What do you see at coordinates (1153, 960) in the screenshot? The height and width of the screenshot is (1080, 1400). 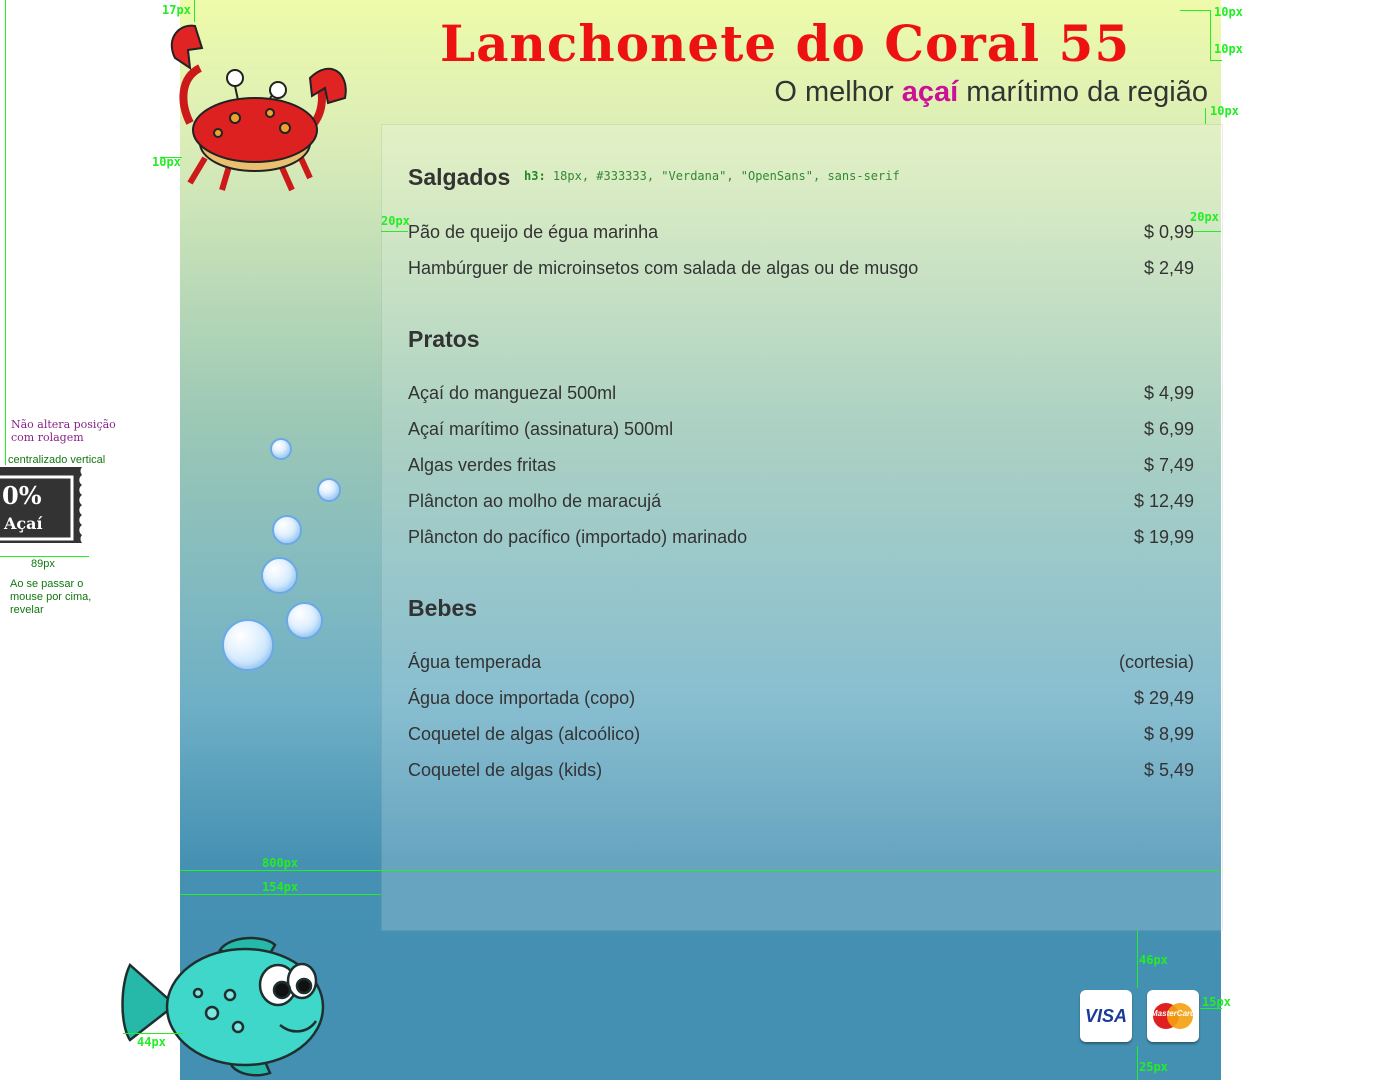 I see `measure-46: 46px` at bounding box center [1153, 960].